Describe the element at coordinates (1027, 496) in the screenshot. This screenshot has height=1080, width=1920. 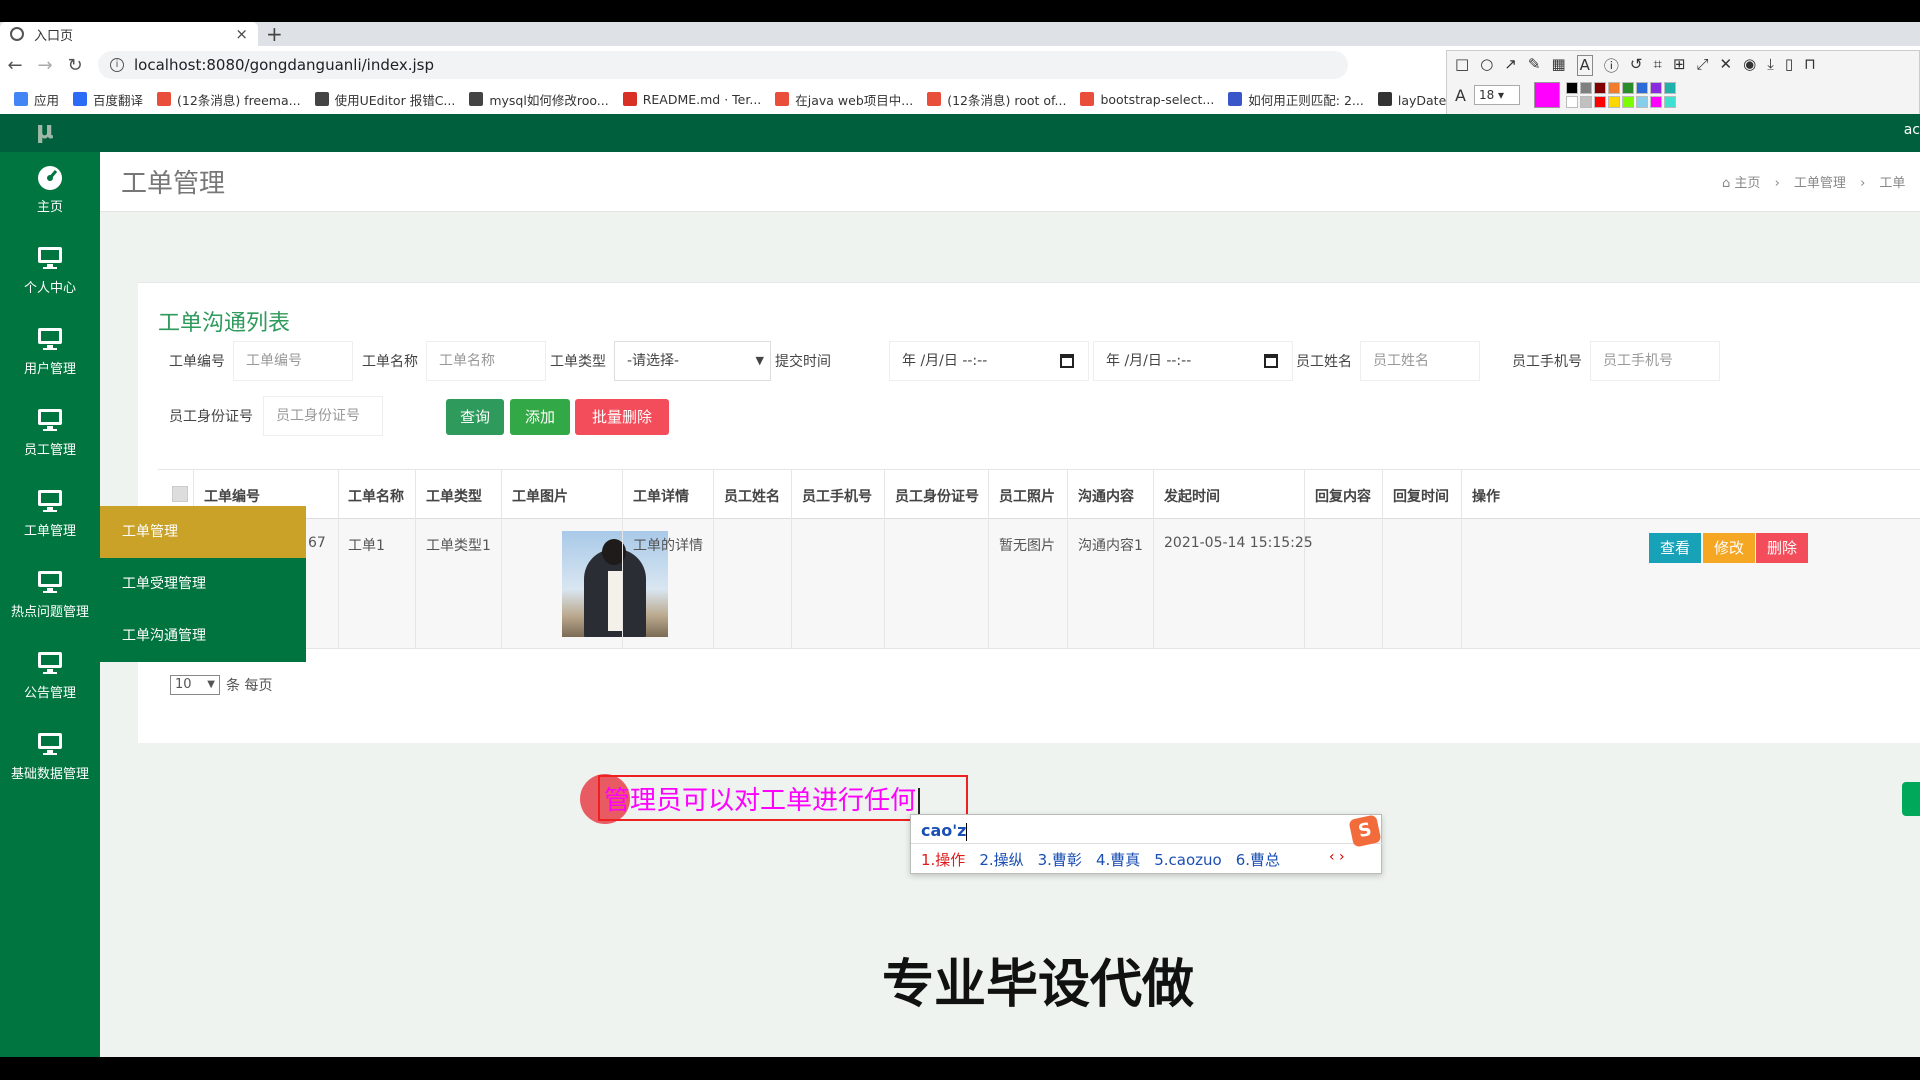
I see `column-header: 员工照片` at that location.